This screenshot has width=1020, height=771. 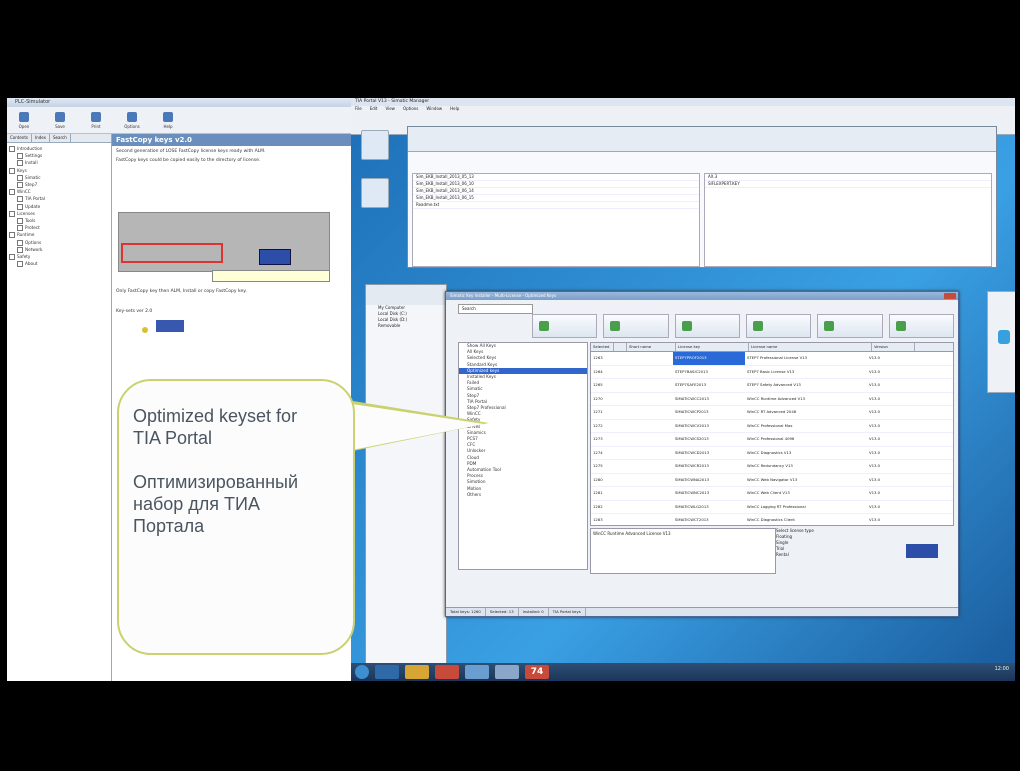 I want to click on menu-options: Options, so click(x=410, y=109).